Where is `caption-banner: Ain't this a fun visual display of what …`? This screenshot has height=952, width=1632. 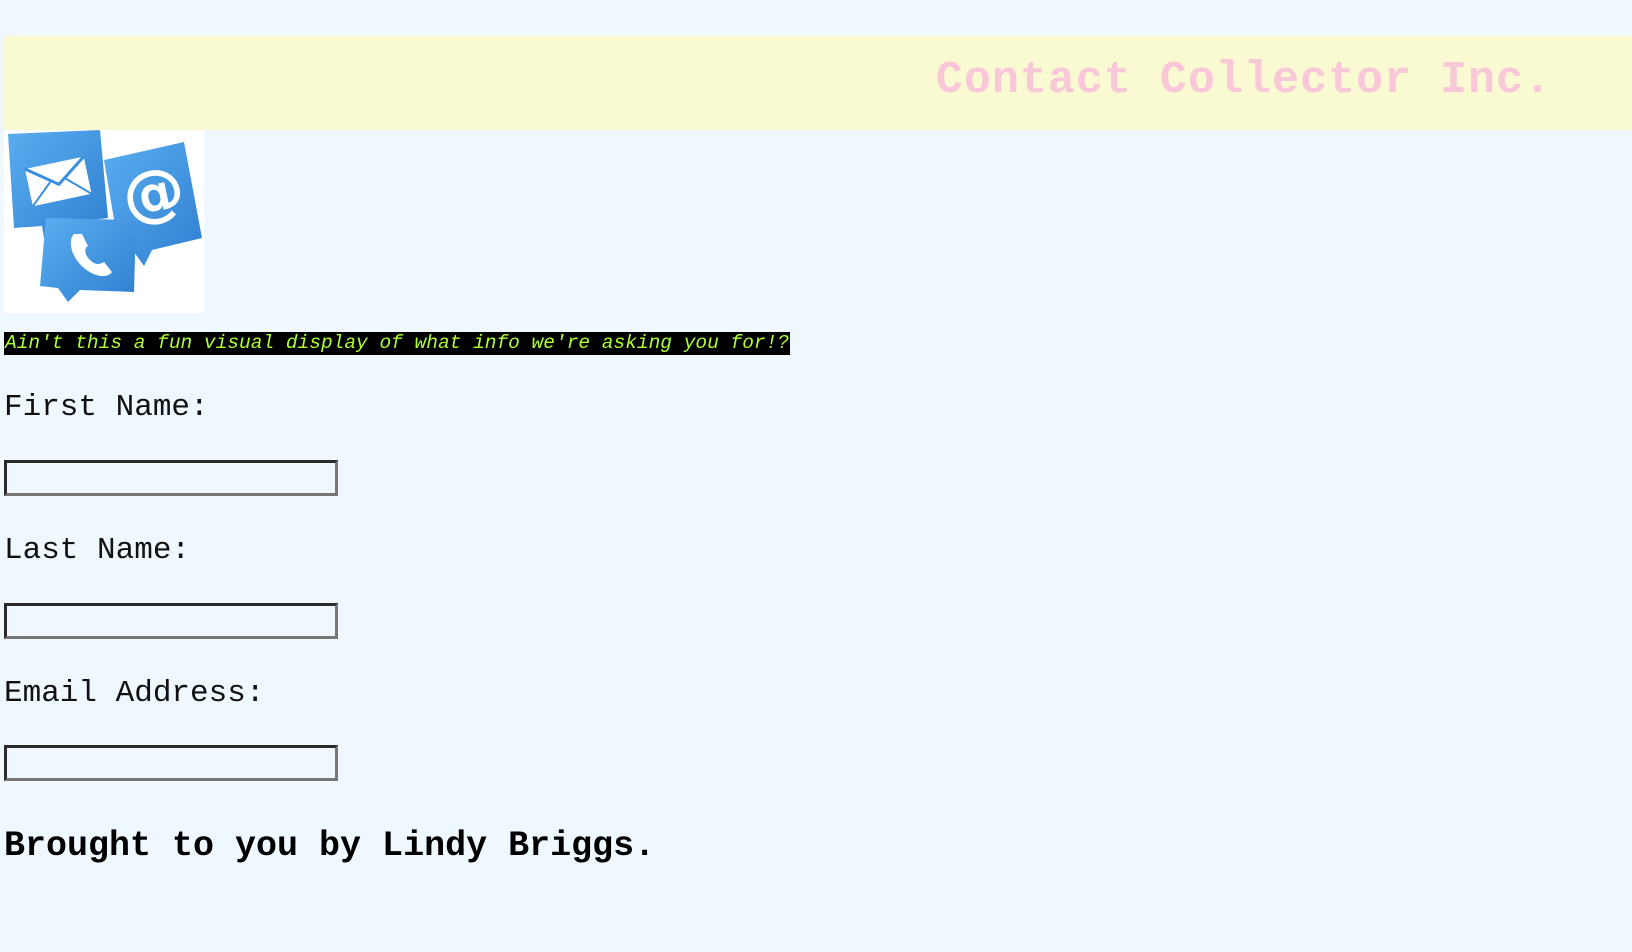
caption-banner: Ain't this a fun visual display of what … is located at coordinates (397, 343).